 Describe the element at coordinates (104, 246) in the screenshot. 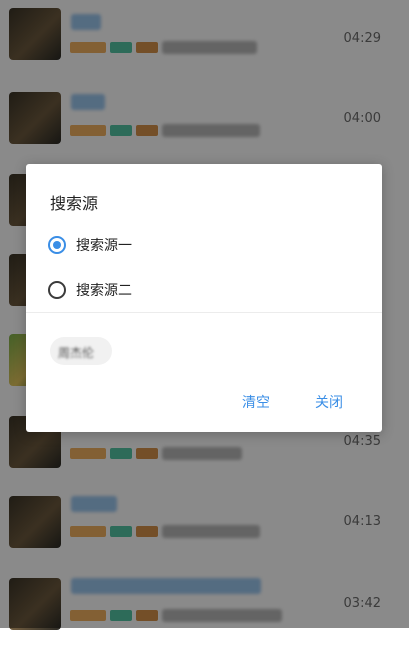

I see `radio-label: 搜索源一` at that location.